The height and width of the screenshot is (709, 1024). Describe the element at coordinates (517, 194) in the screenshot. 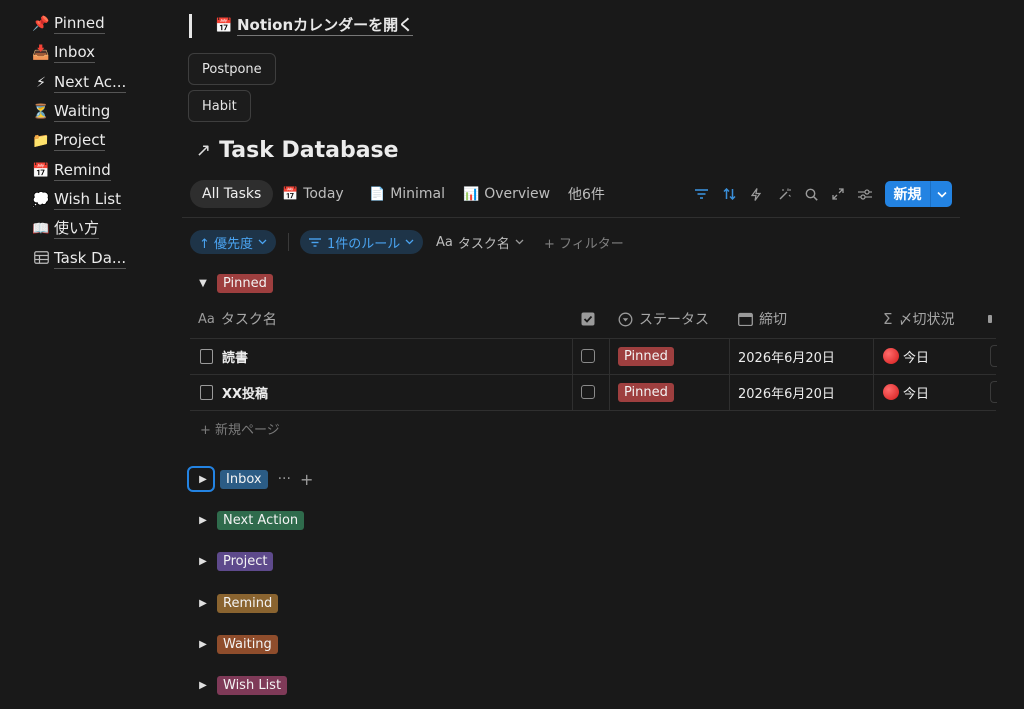

I see `tab-label: Overview` at that location.